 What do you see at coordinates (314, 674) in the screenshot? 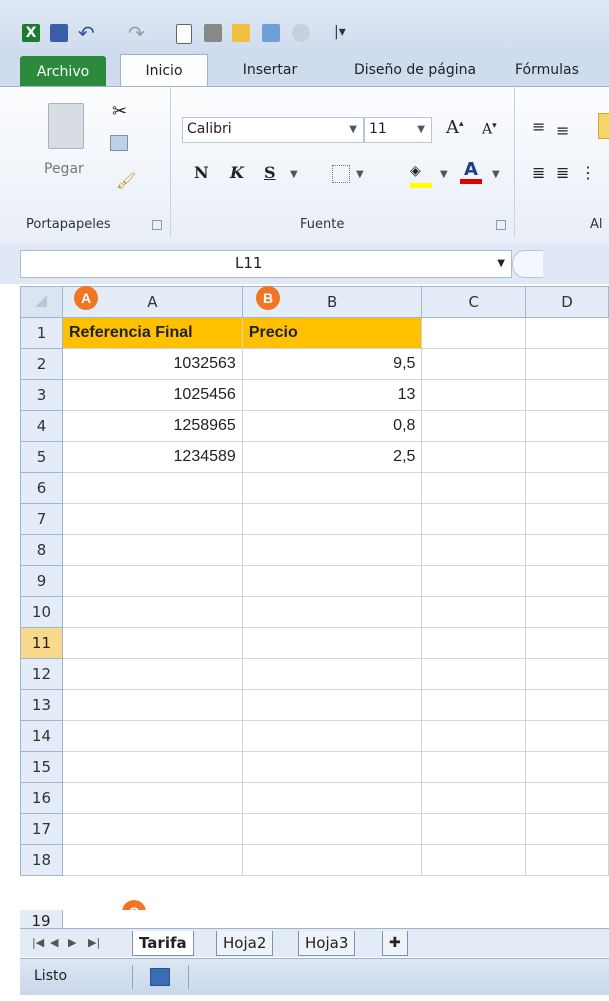
I see `table-row: 12` at bounding box center [314, 674].